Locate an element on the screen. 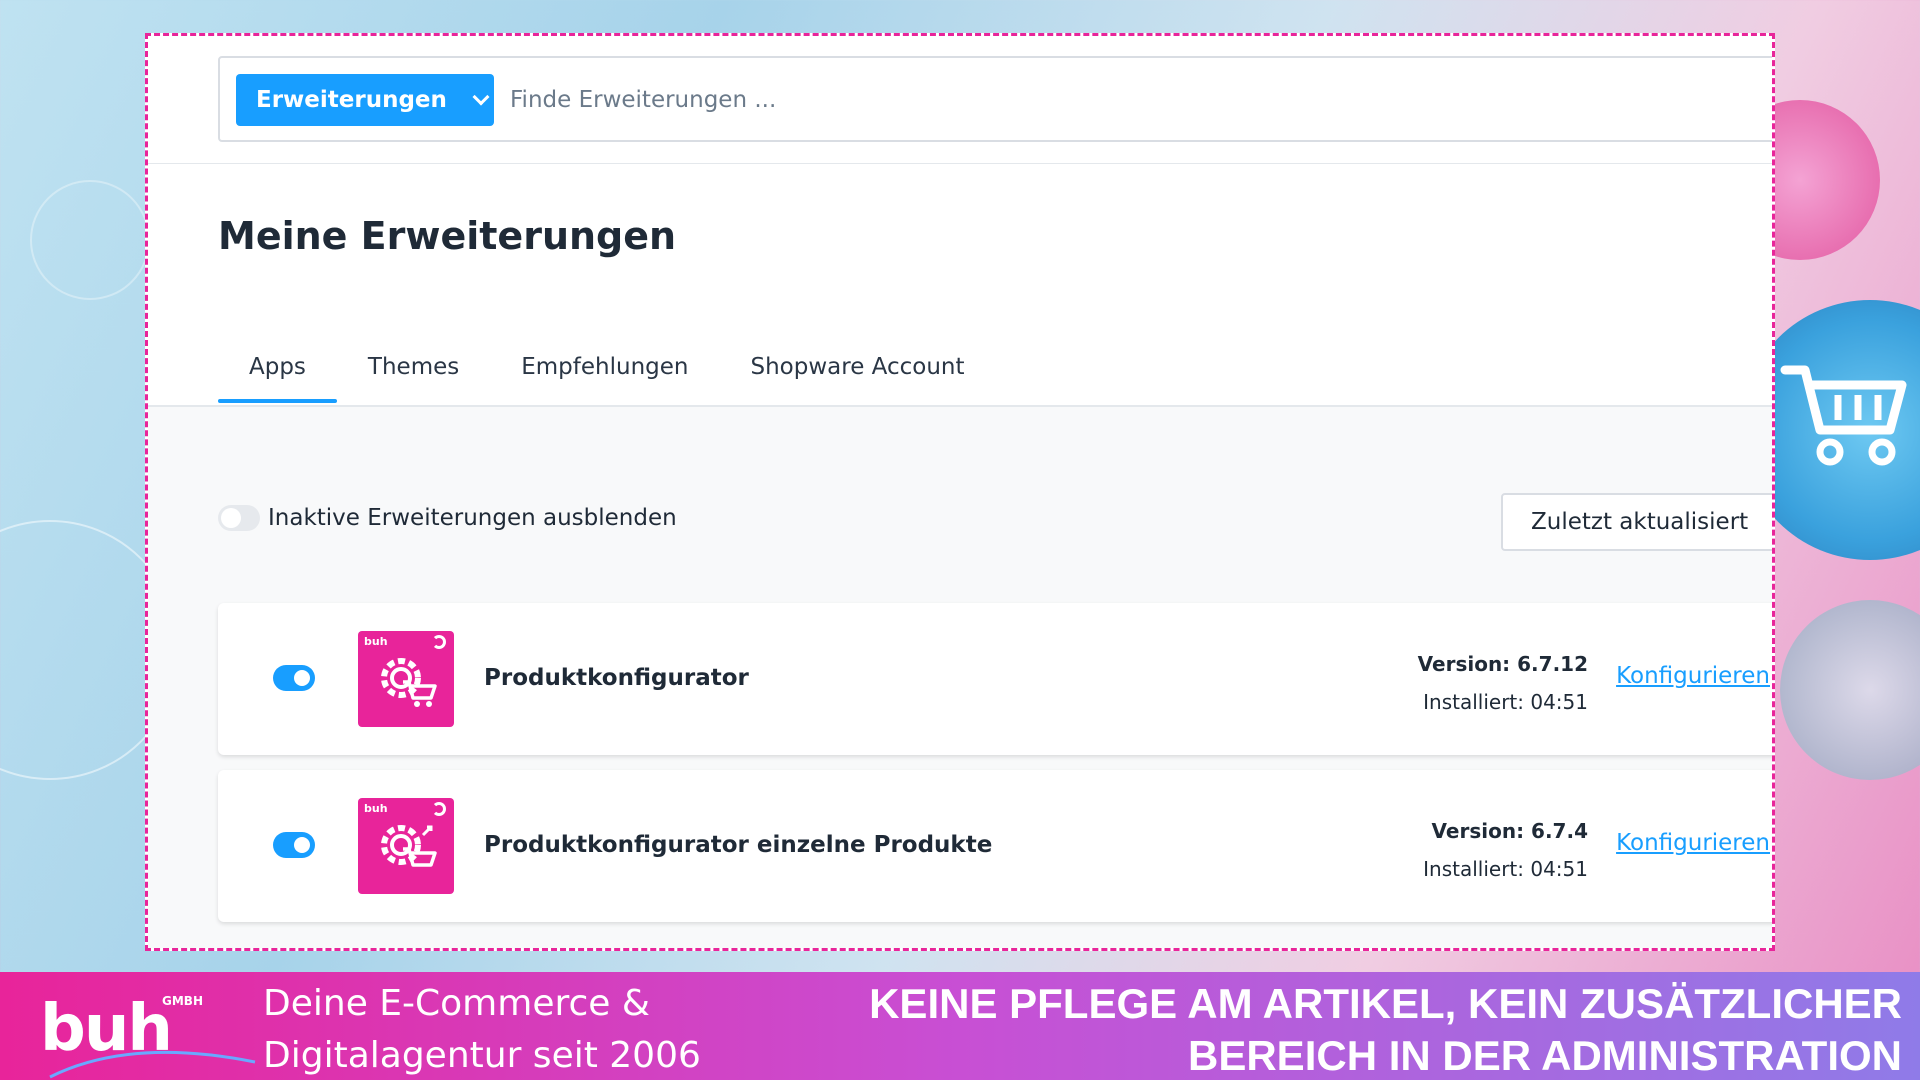 This screenshot has width=1920, height=1080. global-search-bar: Erweiterungen is located at coordinates (995, 99).